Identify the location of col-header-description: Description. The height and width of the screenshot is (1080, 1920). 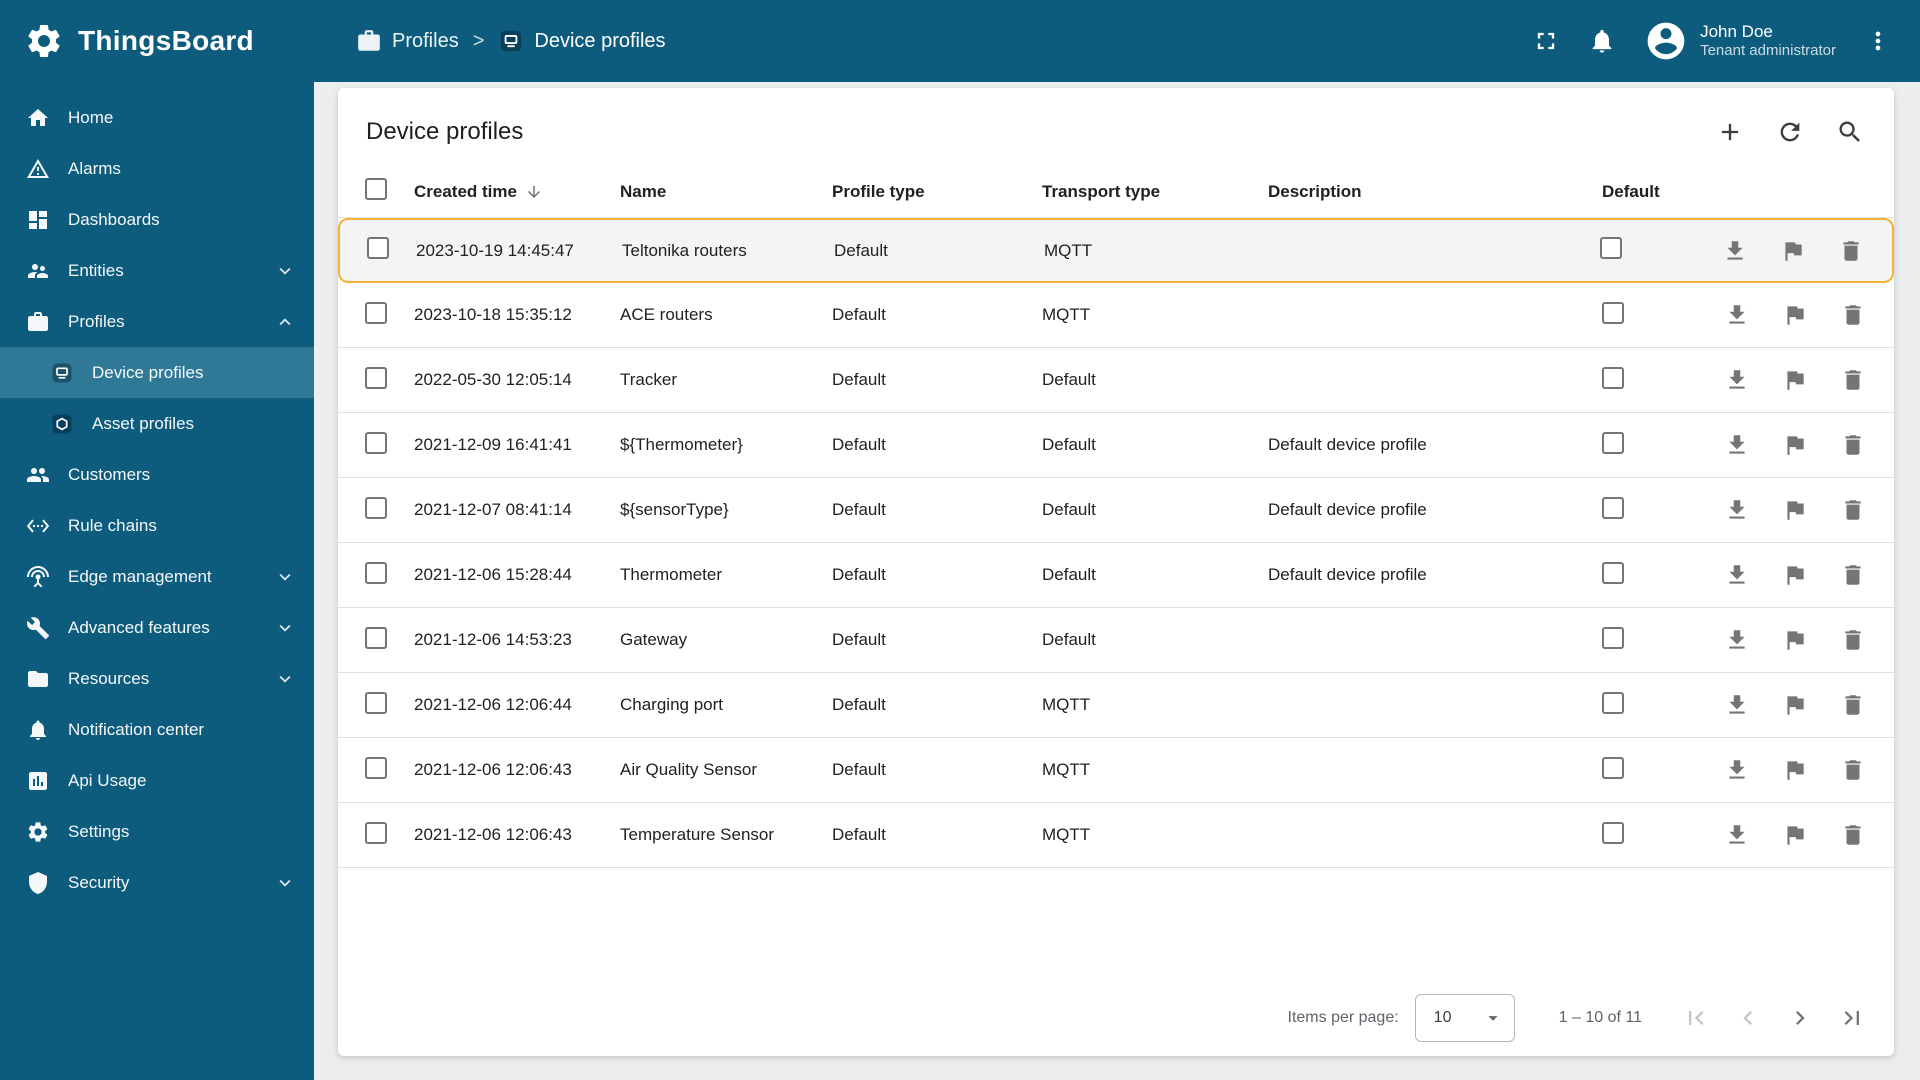
(1435, 192).